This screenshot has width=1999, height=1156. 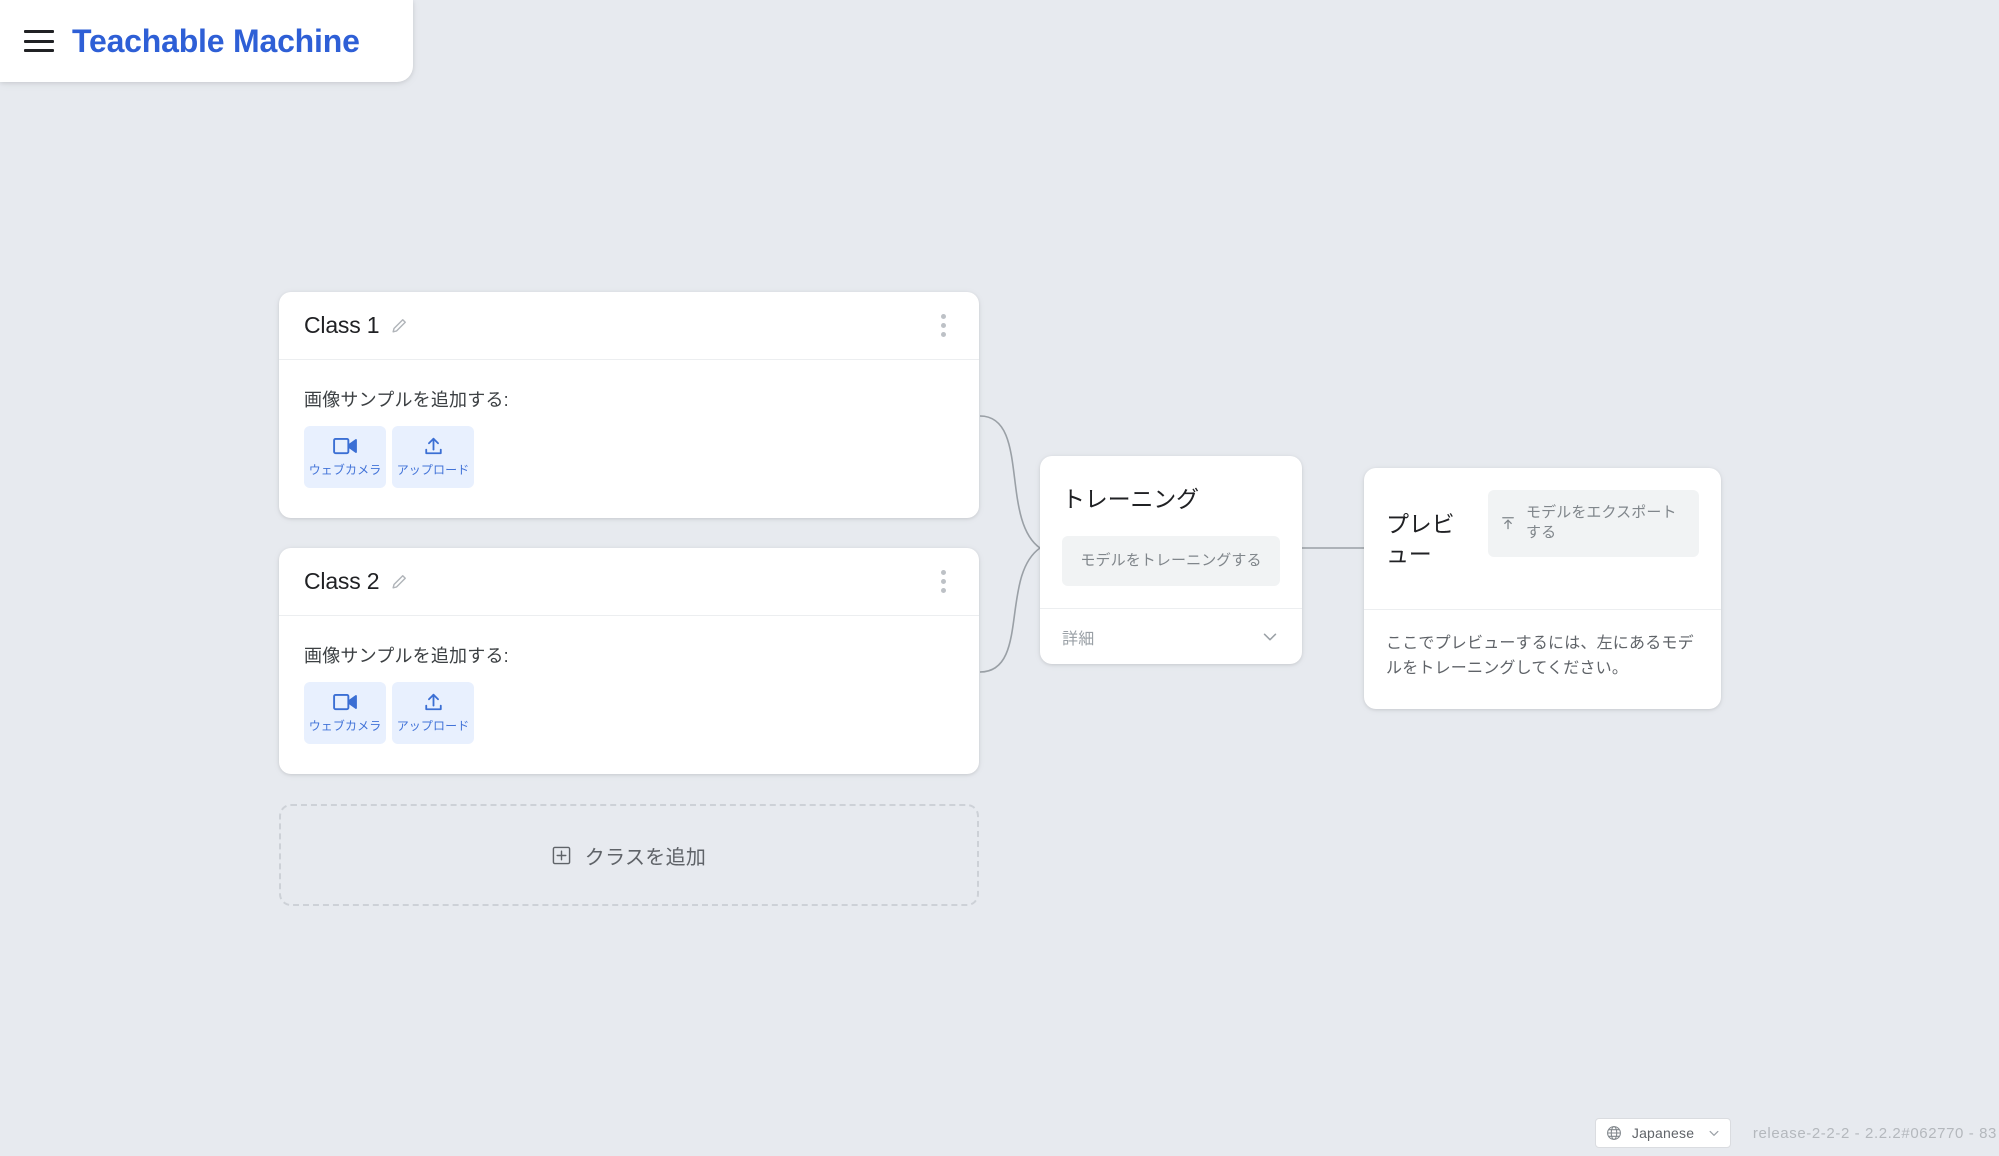 What do you see at coordinates (1601, 523) in the screenshot?
I see `export-model-label: モデルをエクスポートする` at bounding box center [1601, 523].